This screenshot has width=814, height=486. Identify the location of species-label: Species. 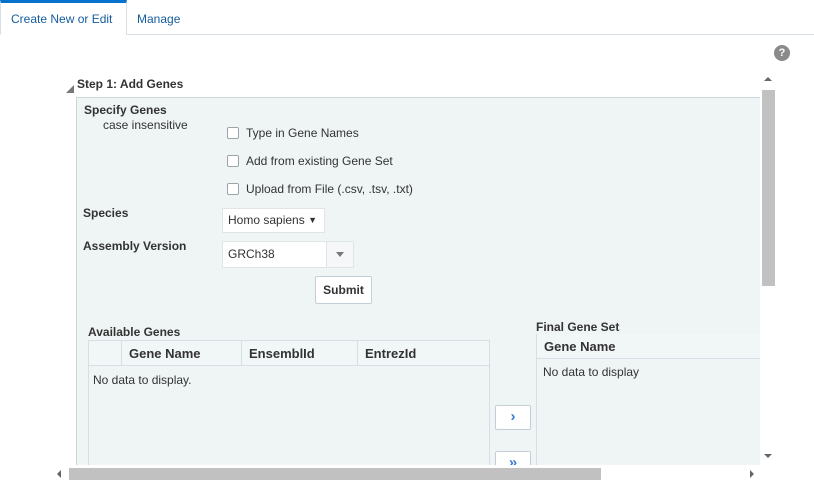
(106, 213).